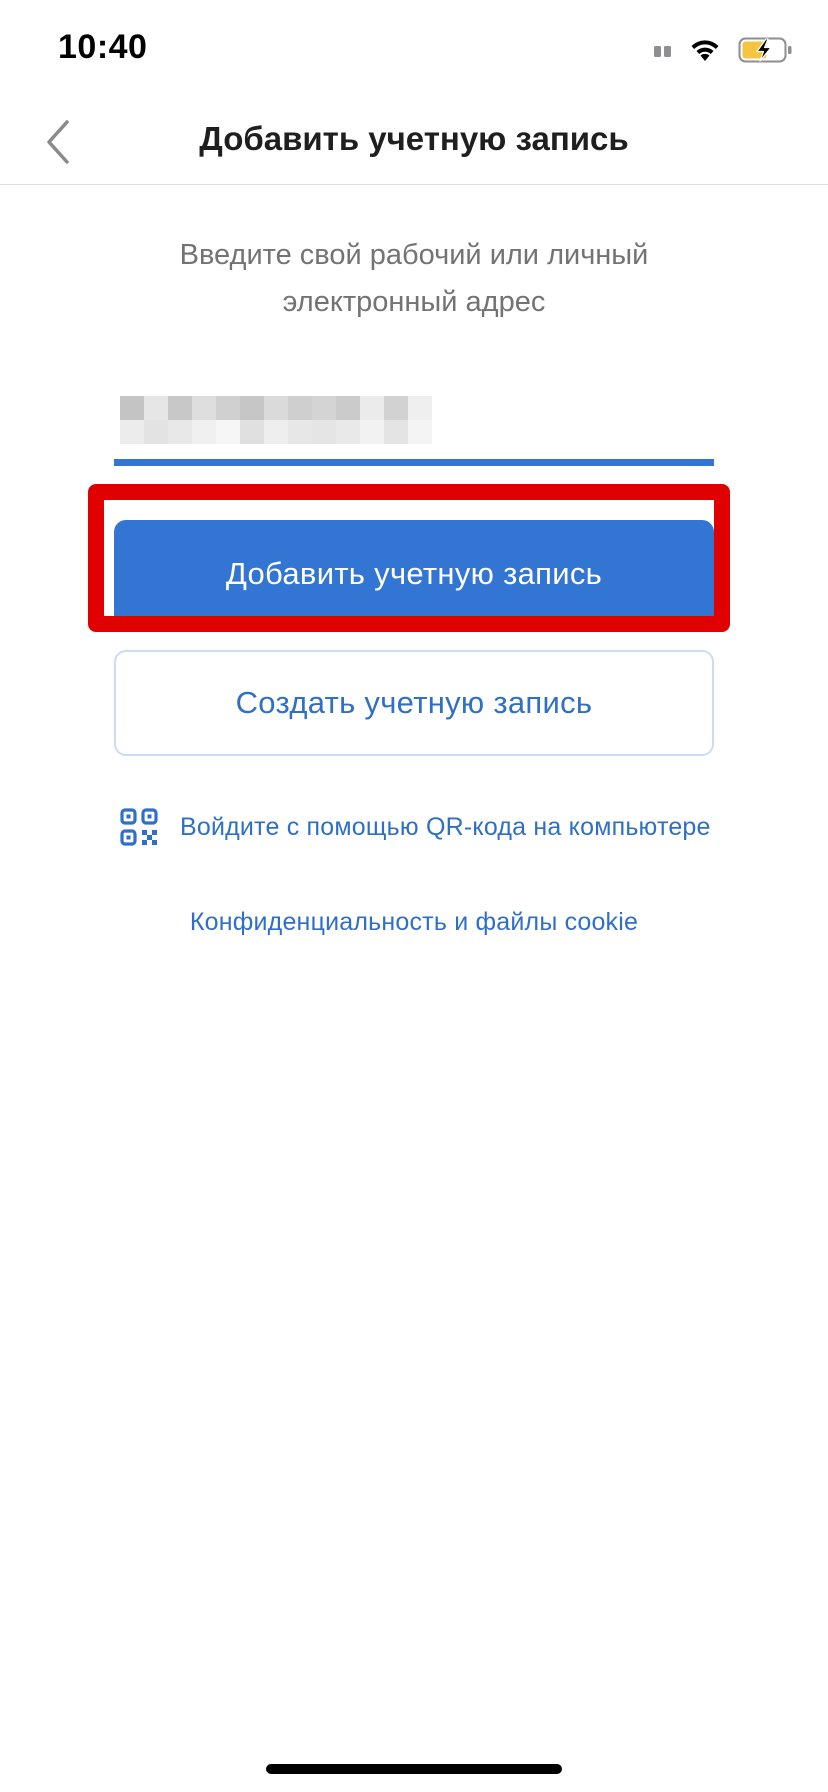 Image resolution: width=828 pixels, height=1792 pixels. I want to click on nav-bar: Добавить учетную запись, so click(414, 142).